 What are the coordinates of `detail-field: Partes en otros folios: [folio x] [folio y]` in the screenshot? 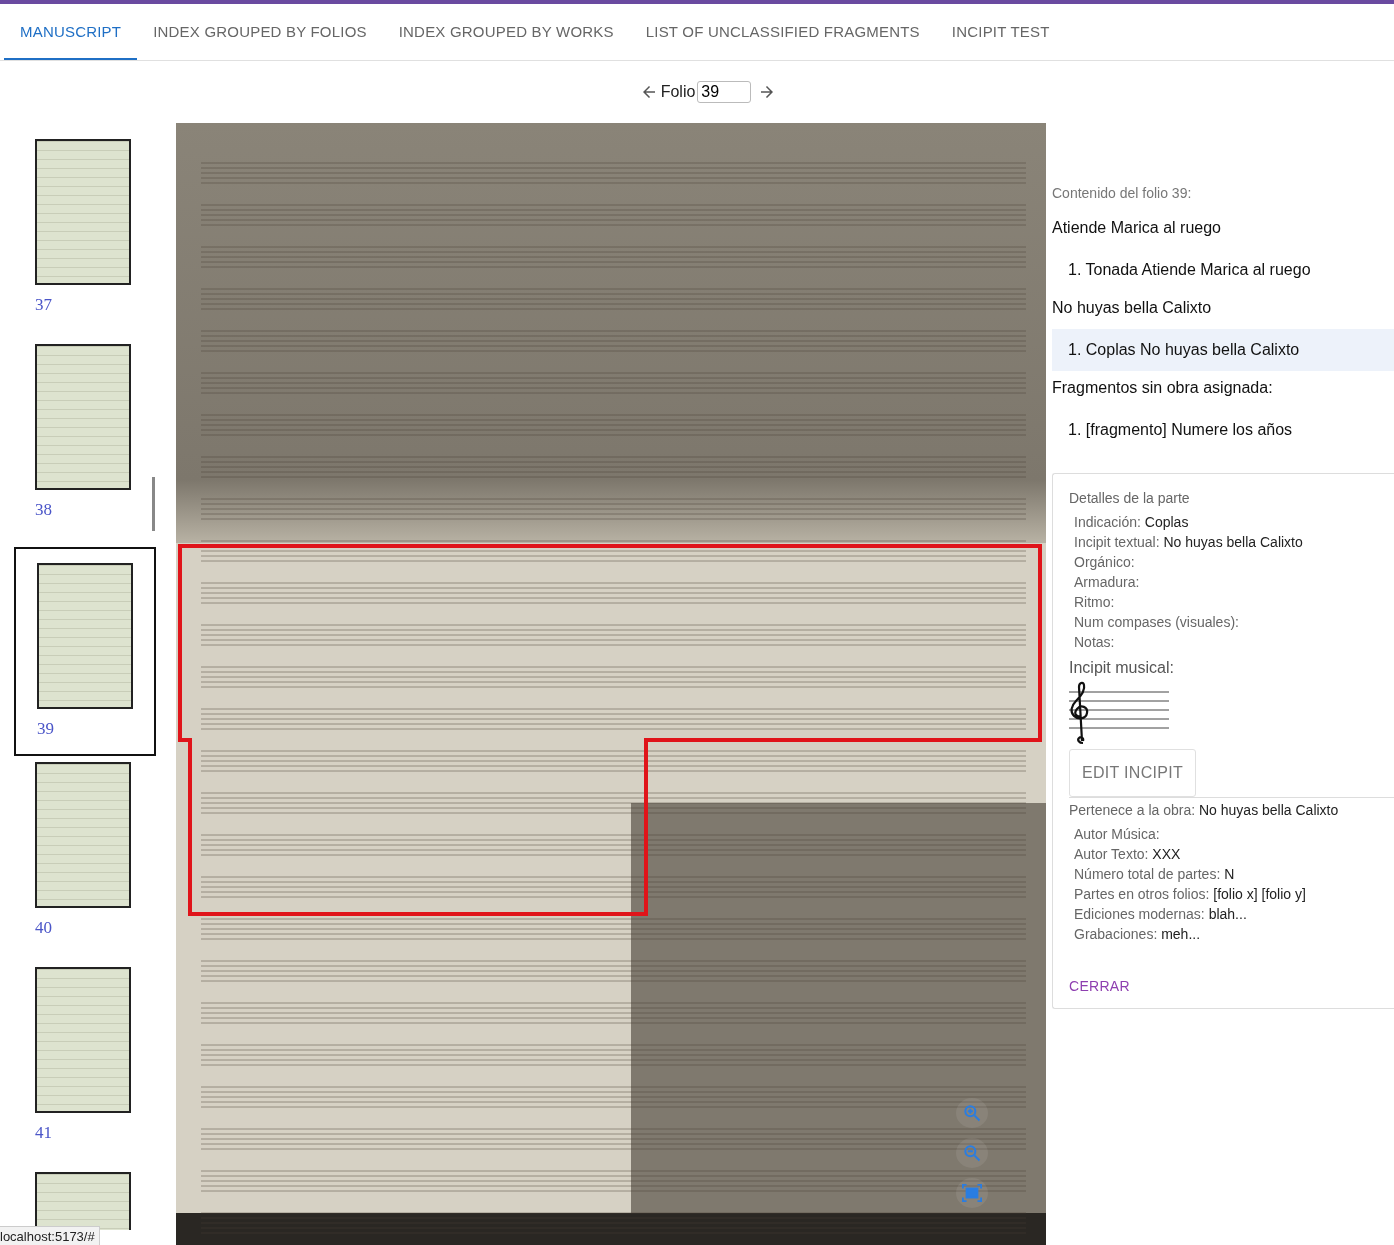 It's located at (1231, 894).